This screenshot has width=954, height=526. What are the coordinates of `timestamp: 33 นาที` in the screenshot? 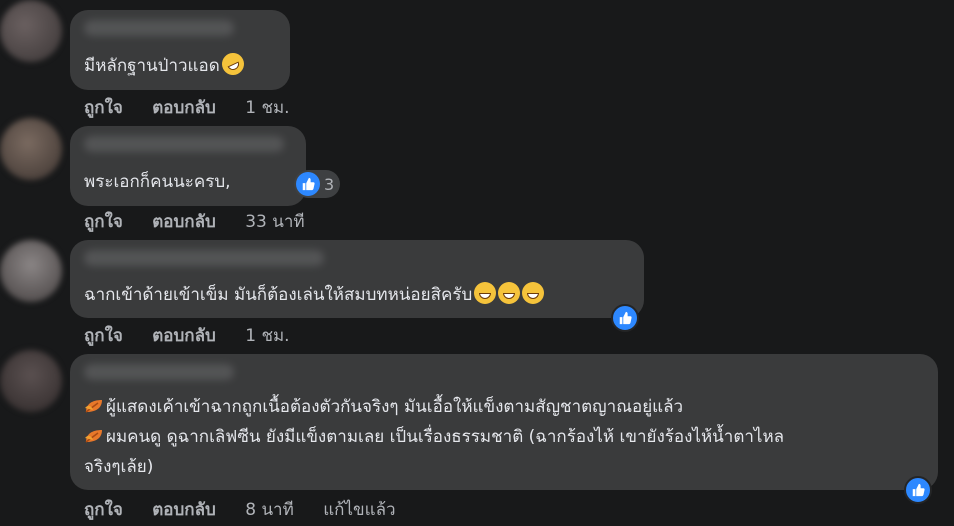 It's located at (274, 221).